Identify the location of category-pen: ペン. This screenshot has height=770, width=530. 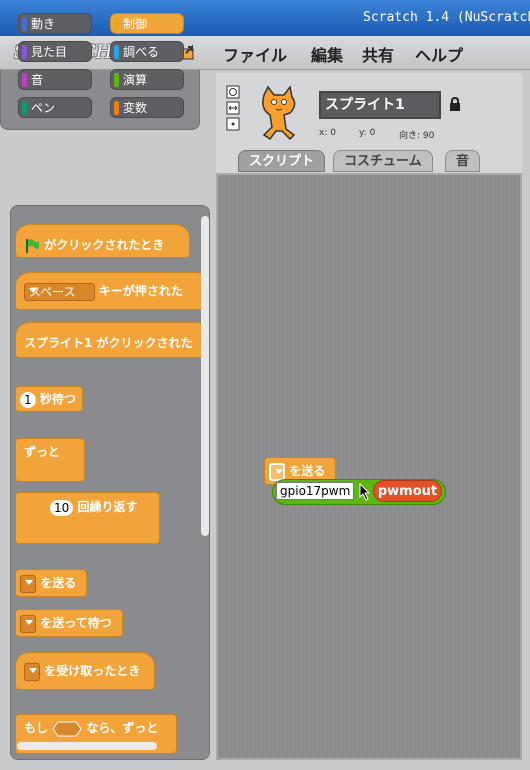
(55, 107).